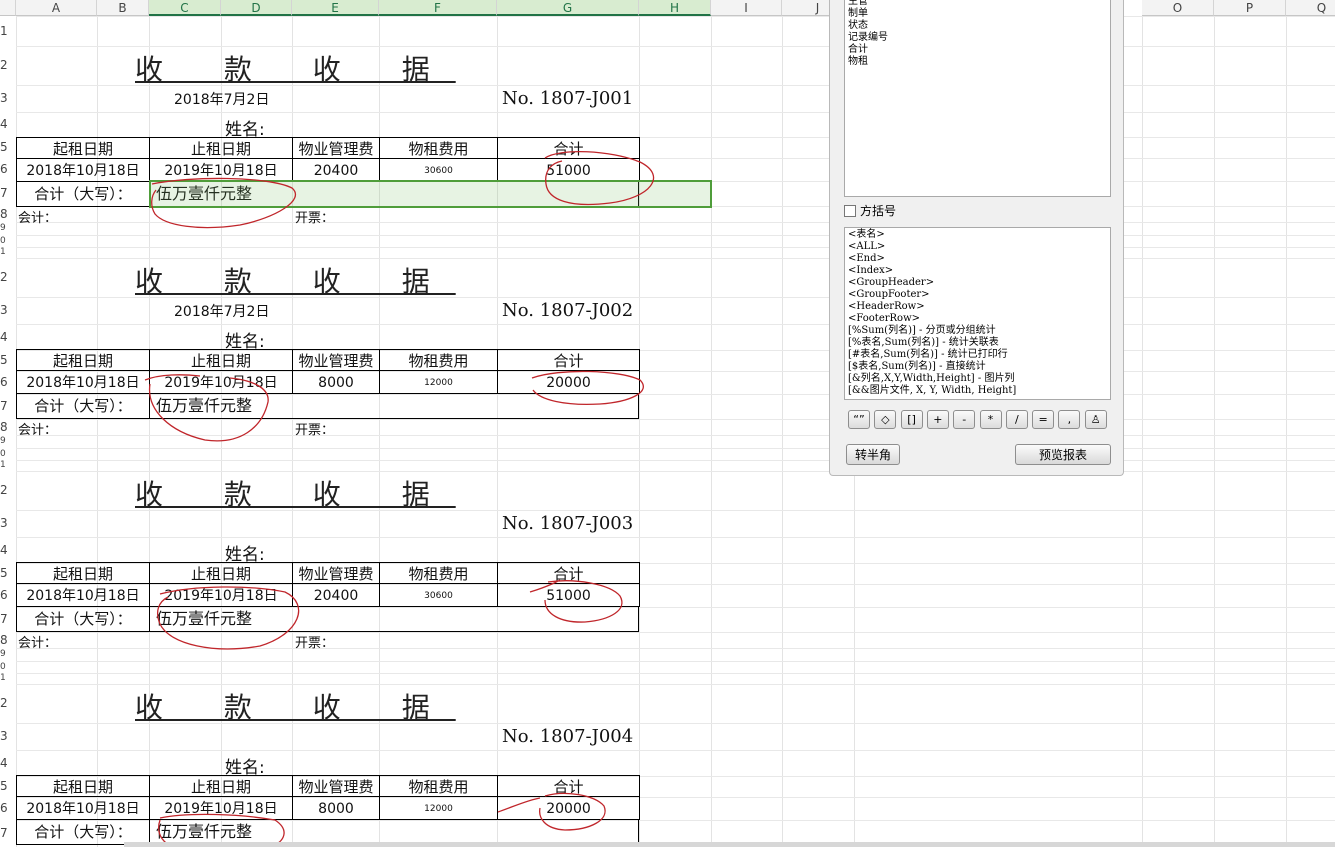  What do you see at coordinates (8, 8) in the screenshot?
I see `corner-cell` at bounding box center [8, 8].